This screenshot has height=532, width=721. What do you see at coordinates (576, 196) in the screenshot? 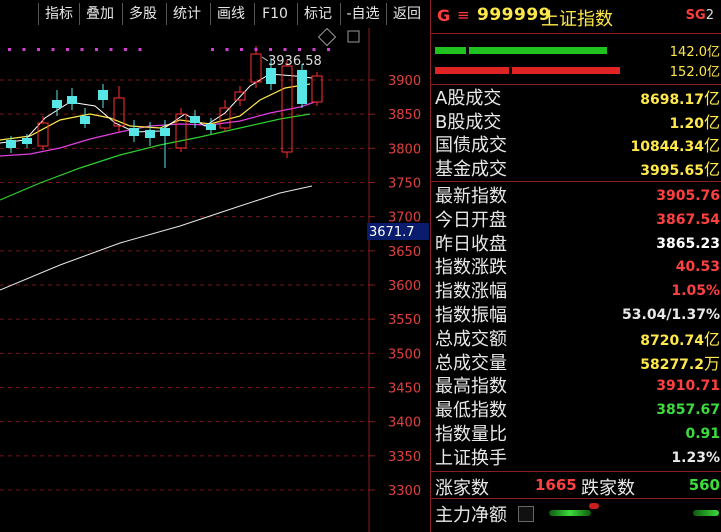
I see `stat-row: 最新指数 3905.76` at bounding box center [576, 196].